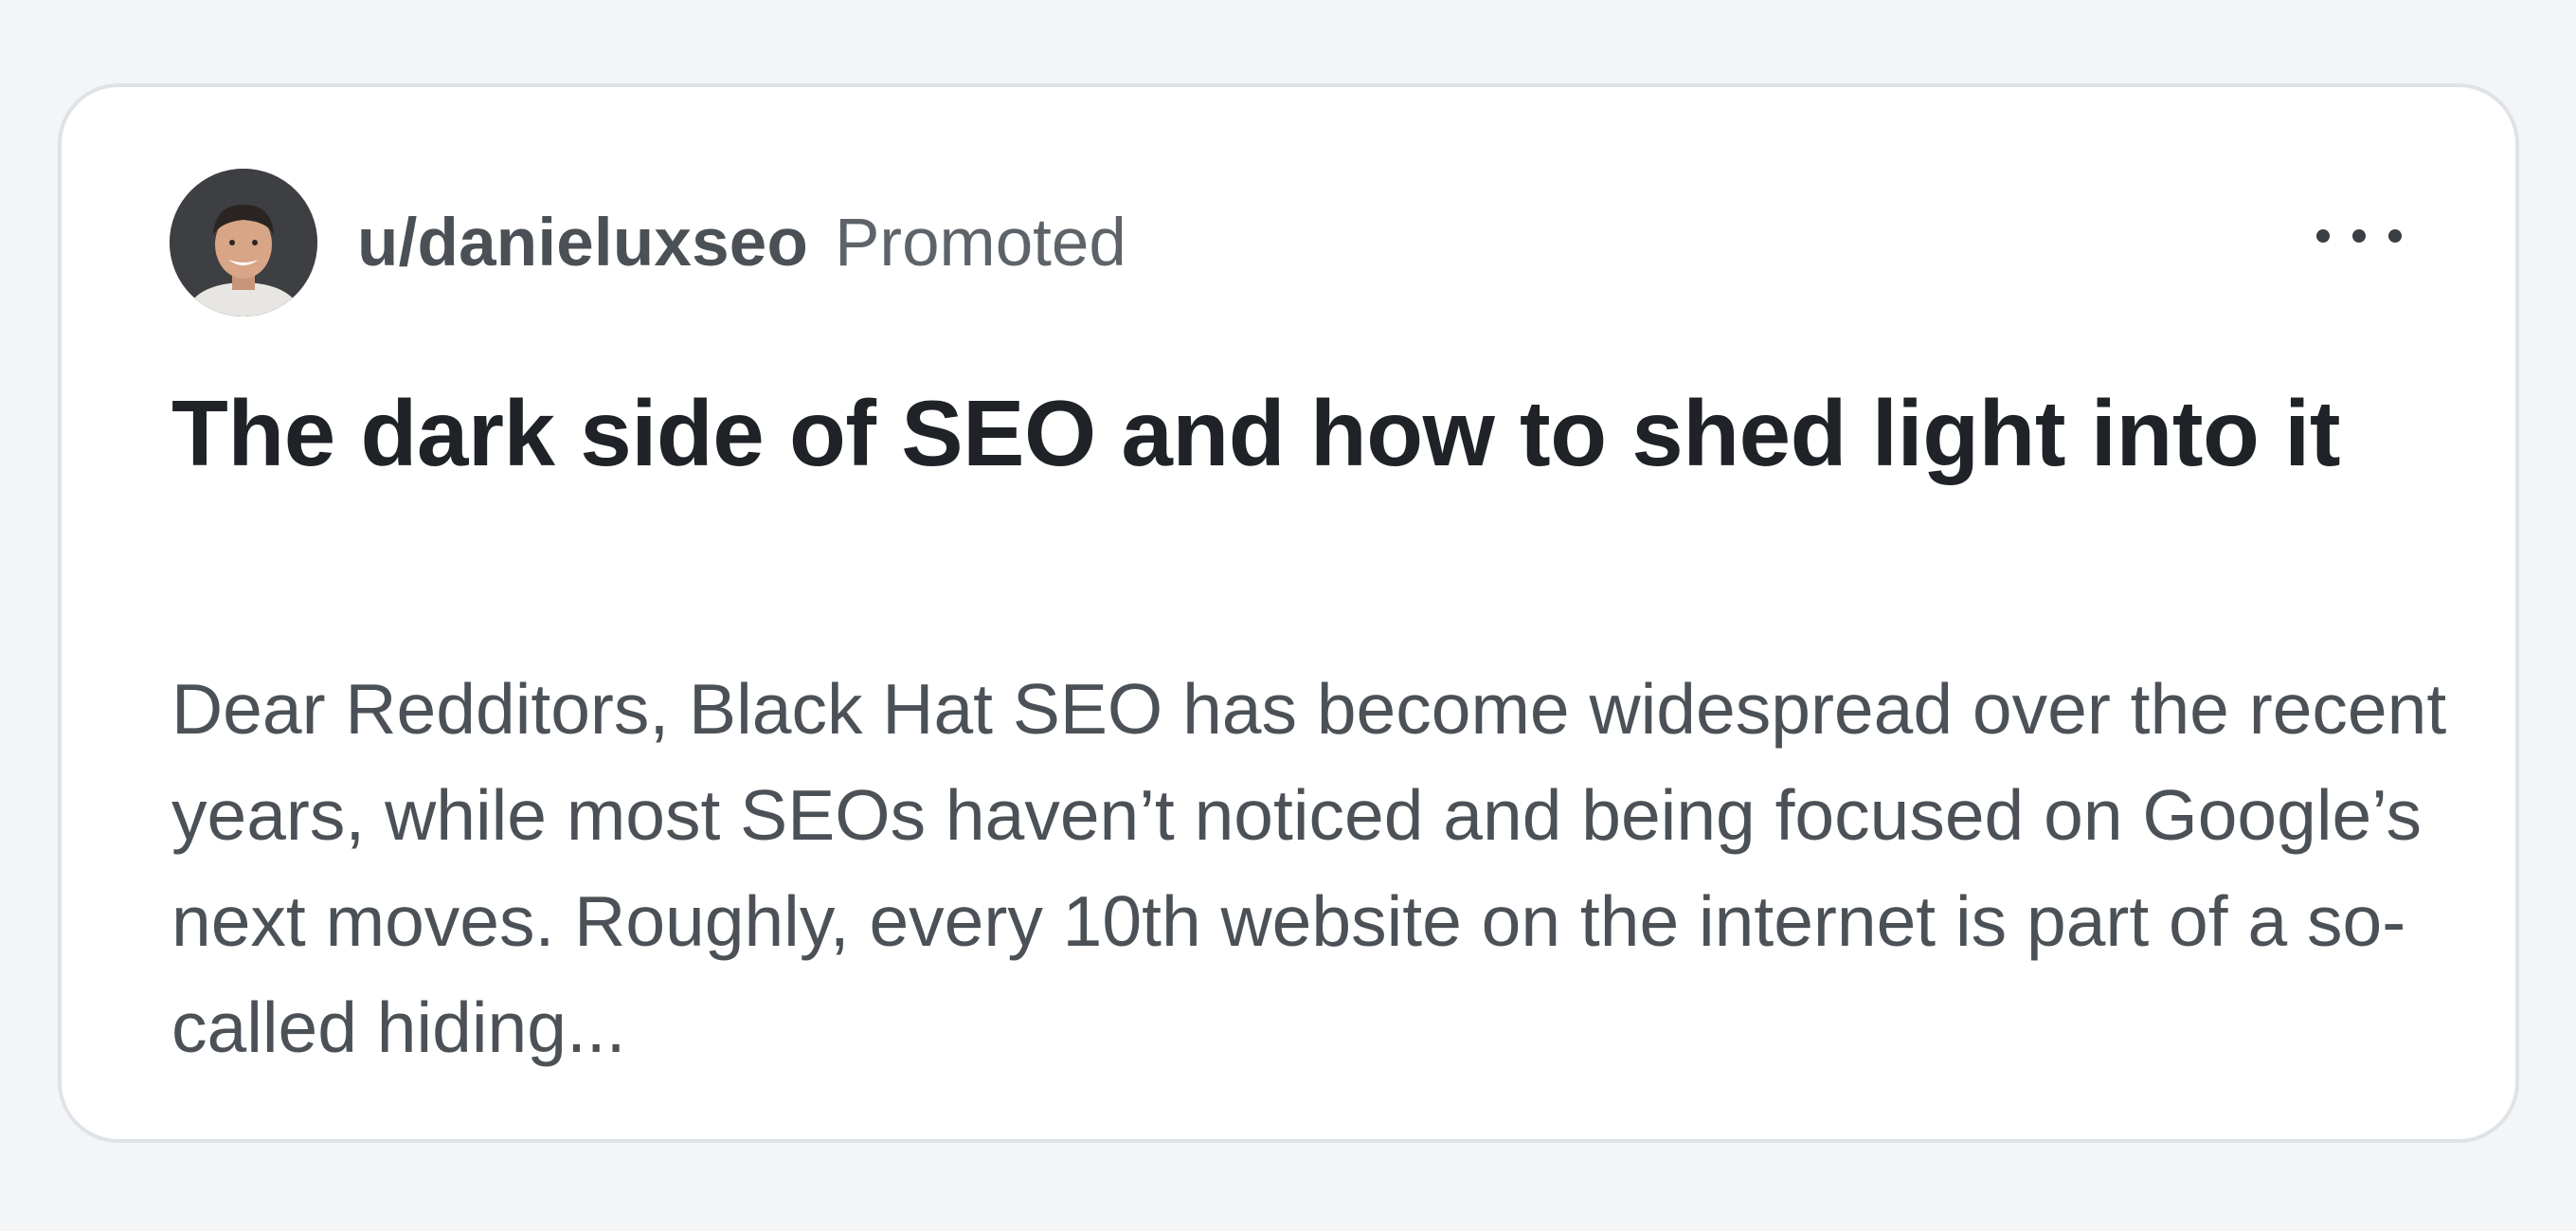  I want to click on more-options-icon, so click(2359, 236).